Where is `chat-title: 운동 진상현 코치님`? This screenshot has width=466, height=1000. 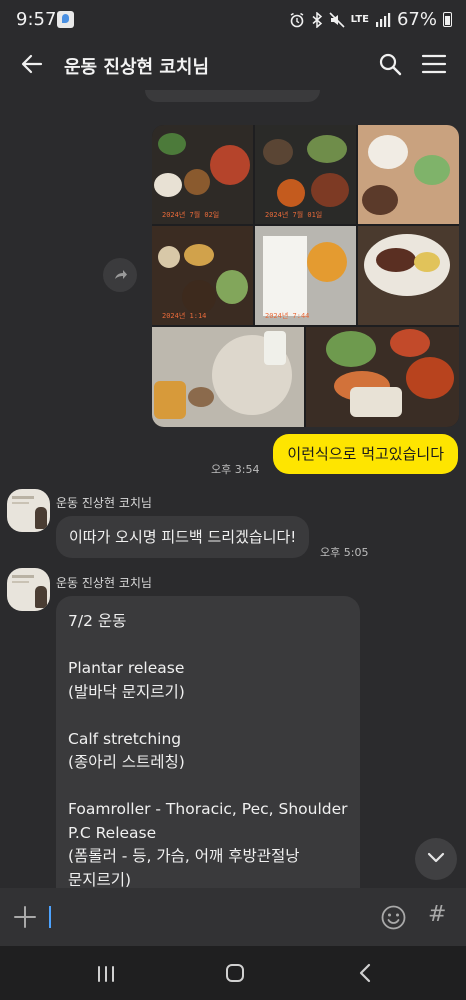
chat-title: 운동 진상현 코치님 is located at coordinates (137, 67).